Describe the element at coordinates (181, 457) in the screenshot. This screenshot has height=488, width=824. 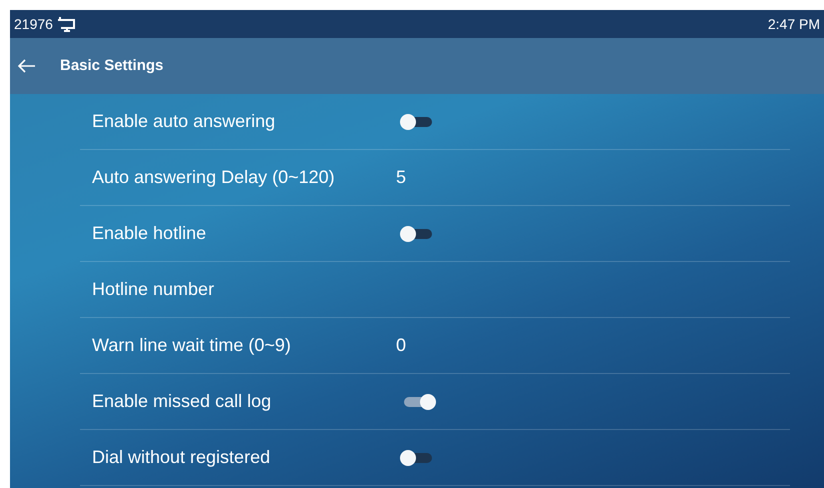
I see `setting-label: Dial without registered` at that location.